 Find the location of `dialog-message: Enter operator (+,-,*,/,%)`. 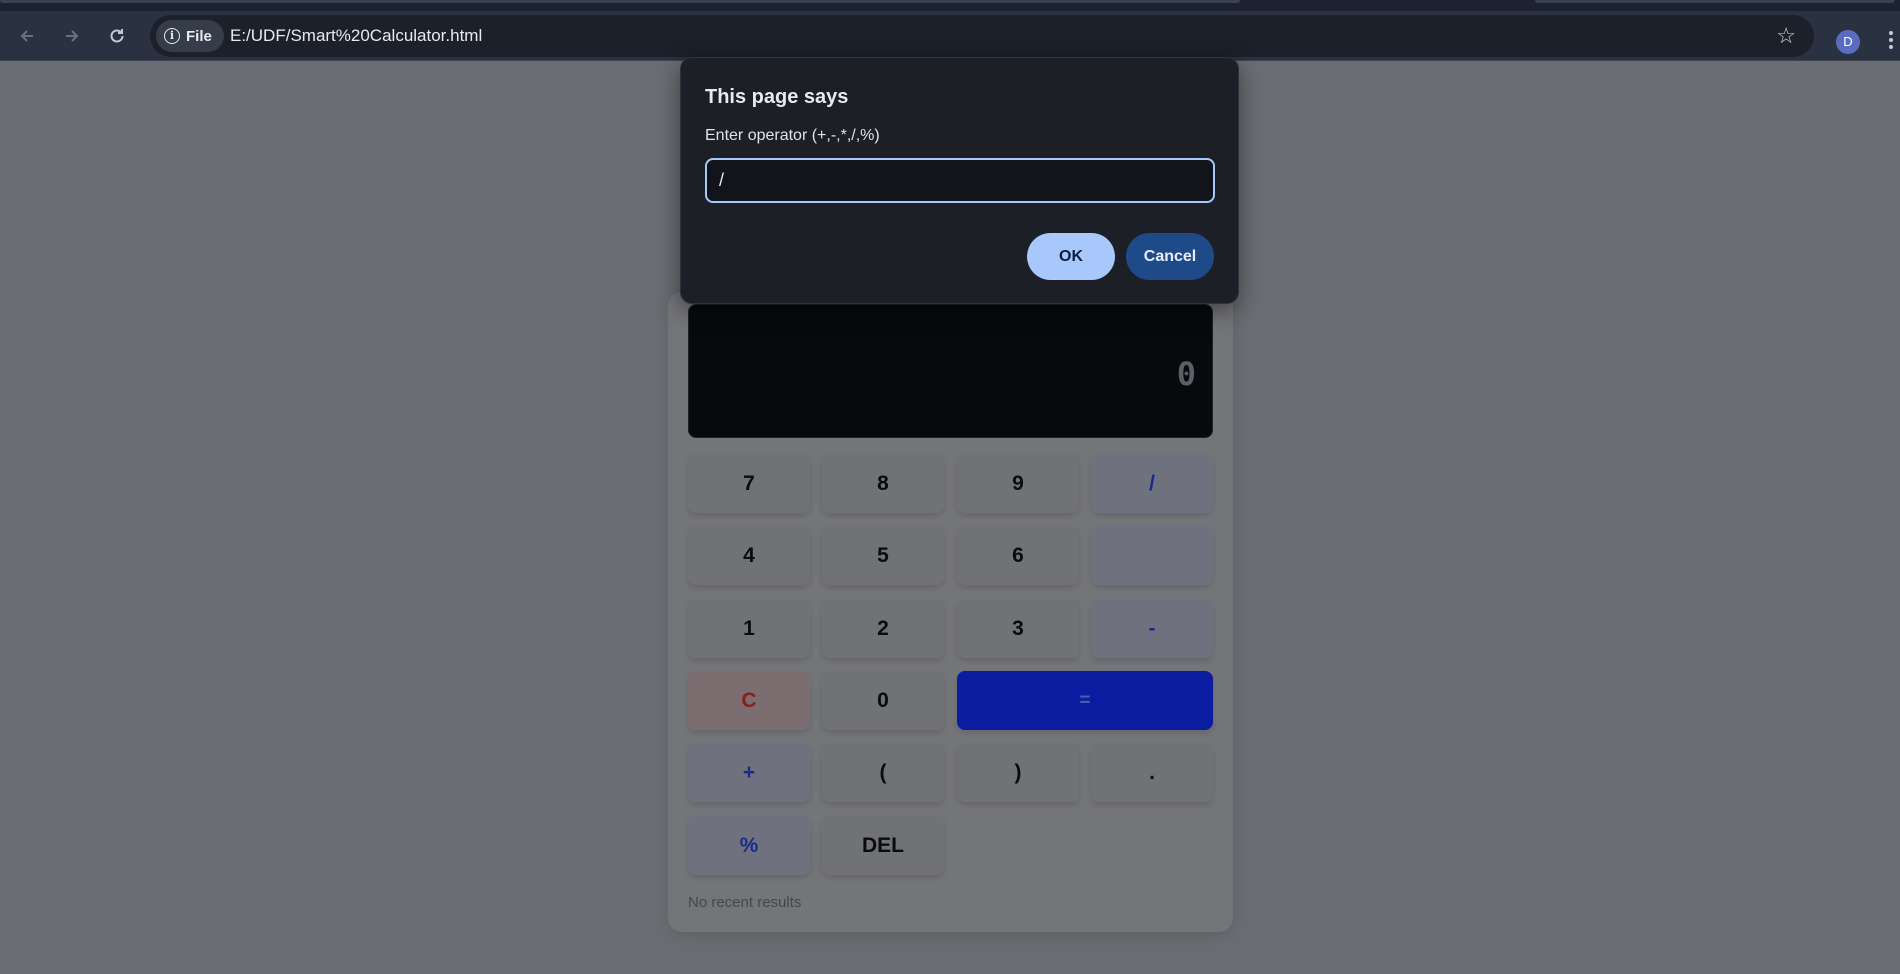

dialog-message: Enter operator (+,-,*,/,%) is located at coordinates (792, 135).